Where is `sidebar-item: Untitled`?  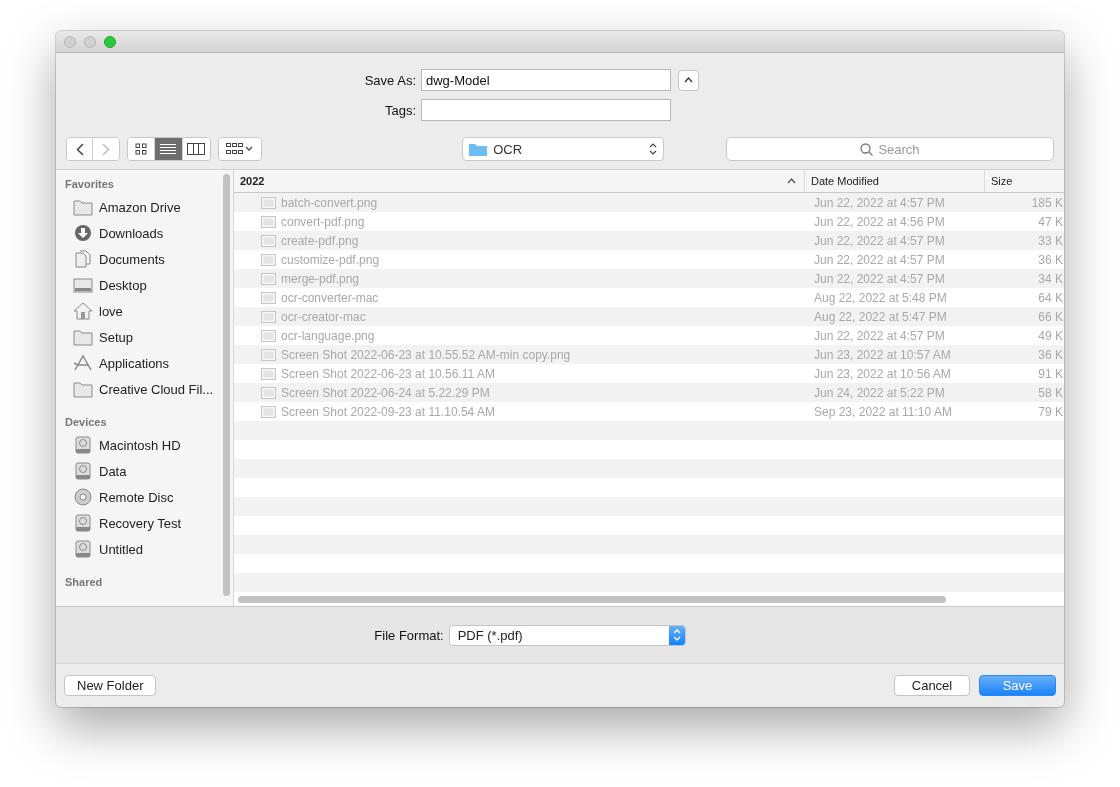
sidebar-item: Untitled is located at coordinates (149, 549).